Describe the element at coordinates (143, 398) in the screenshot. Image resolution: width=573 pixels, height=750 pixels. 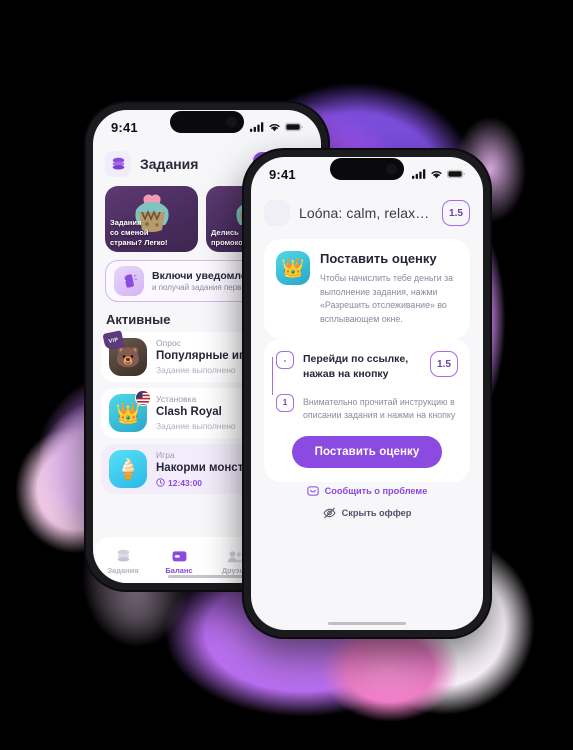
I see `us-flag-icon` at that location.